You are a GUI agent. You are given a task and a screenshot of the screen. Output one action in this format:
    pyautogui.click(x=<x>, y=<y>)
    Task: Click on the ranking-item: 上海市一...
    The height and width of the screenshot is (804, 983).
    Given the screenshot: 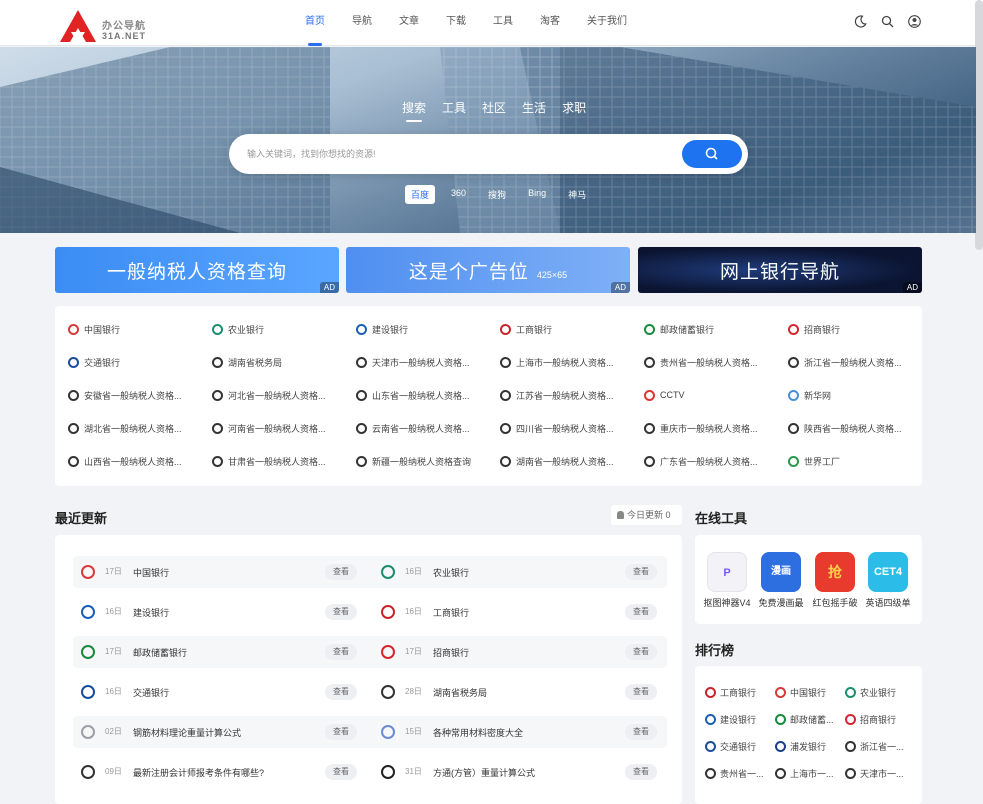 What is the action you would take?
    pyautogui.click(x=809, y=773)
    